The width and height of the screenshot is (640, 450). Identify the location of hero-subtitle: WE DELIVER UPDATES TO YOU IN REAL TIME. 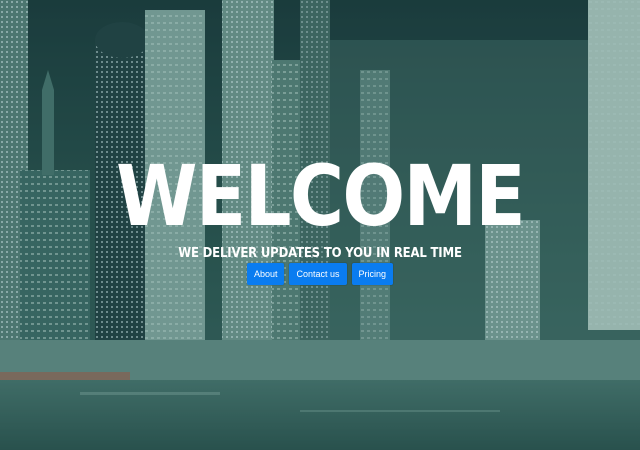
(320, 253).